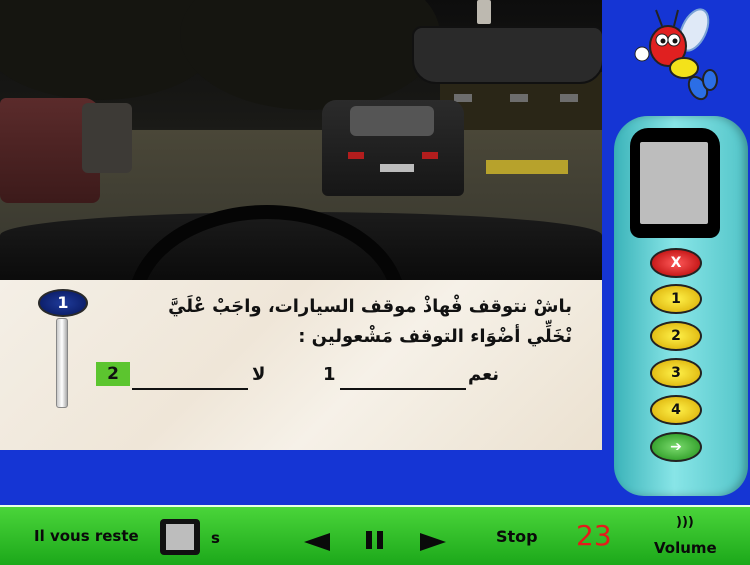  Describe the element at coordinates (484, 374) in the screenshot. I see `option-yes-label: نعم` at that location.